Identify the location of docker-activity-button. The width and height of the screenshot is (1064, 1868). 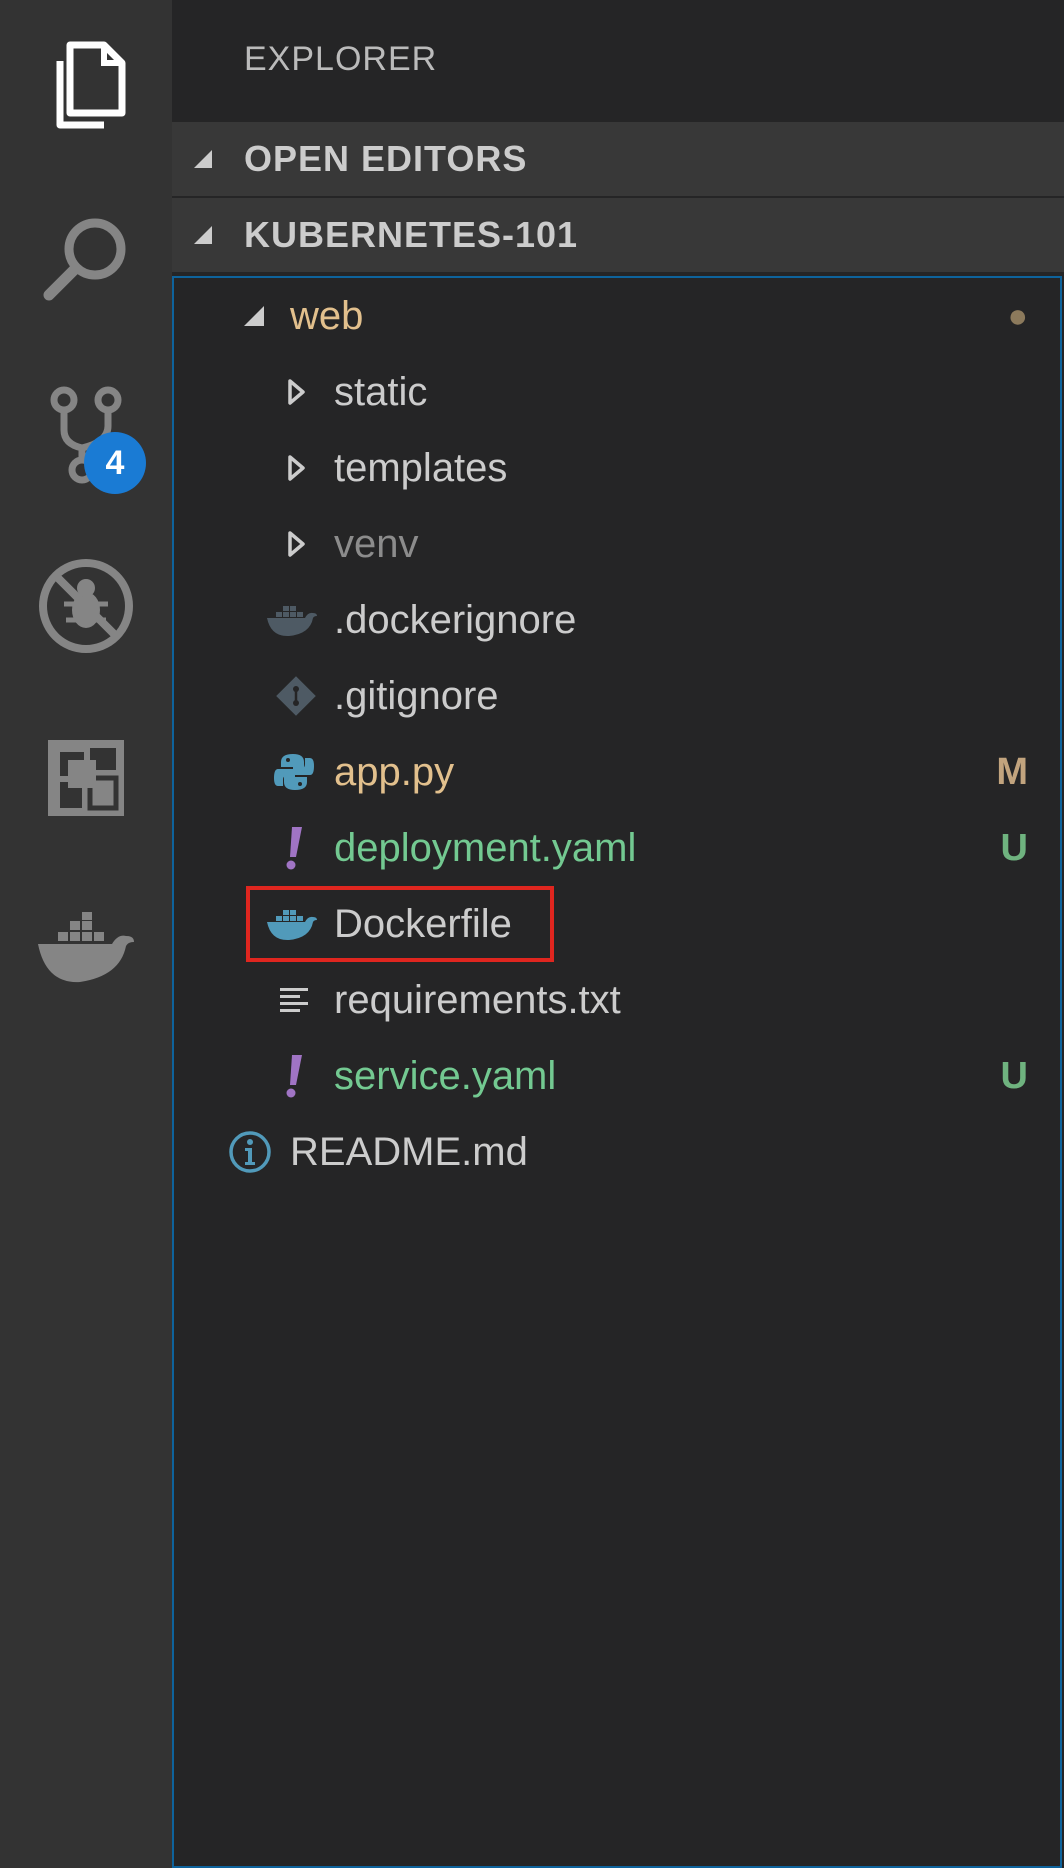
(86, 950).